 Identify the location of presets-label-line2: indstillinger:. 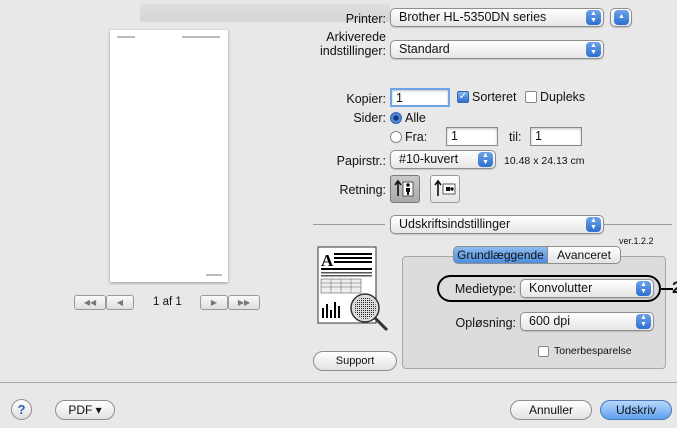
(352, 51).